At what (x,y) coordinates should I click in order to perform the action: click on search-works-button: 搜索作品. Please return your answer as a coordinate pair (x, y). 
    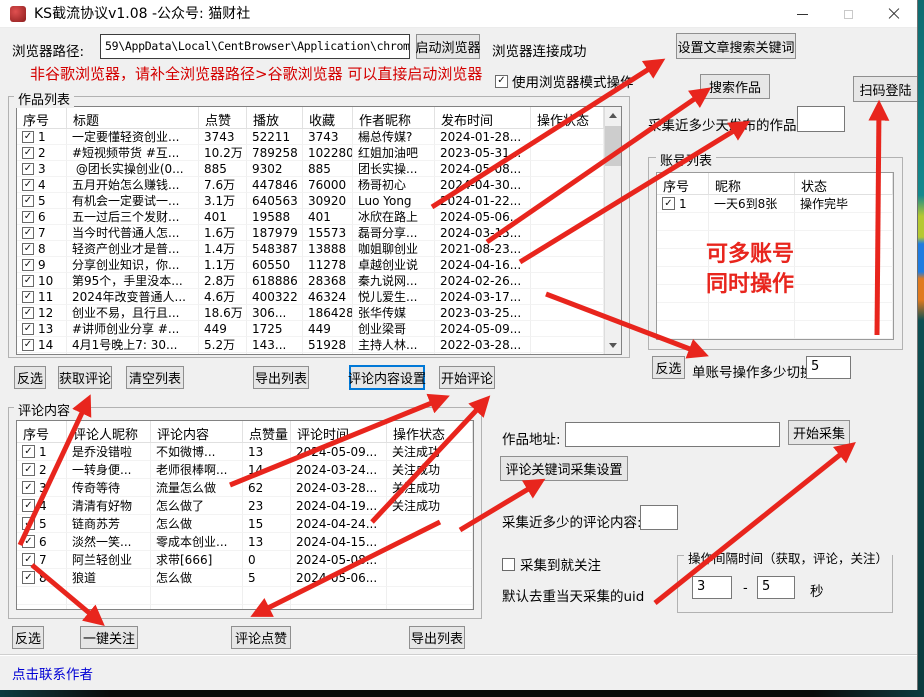
    Looking at the image, I should click on (735, 86).